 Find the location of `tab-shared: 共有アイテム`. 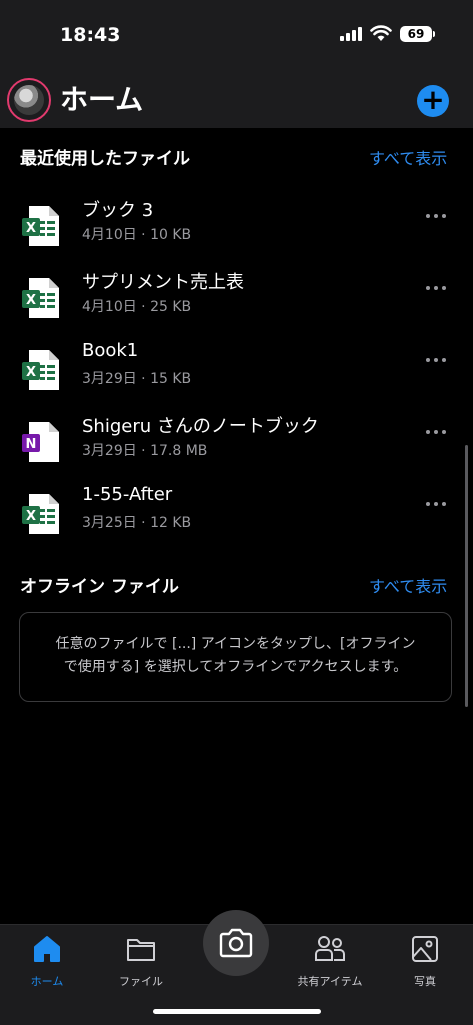

tab-shared: 共有アイテム is located at coordinates (330, 961).